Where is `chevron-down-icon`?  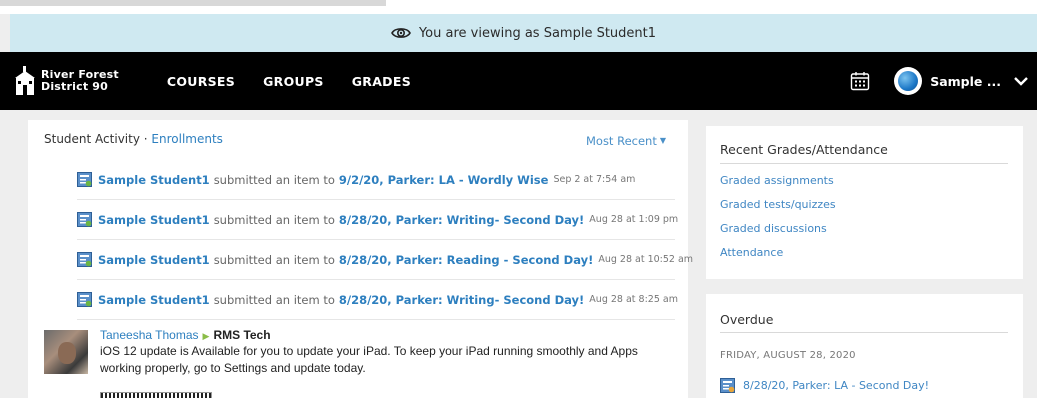
chevron-down-icon is located at coordinates (1021, 81).